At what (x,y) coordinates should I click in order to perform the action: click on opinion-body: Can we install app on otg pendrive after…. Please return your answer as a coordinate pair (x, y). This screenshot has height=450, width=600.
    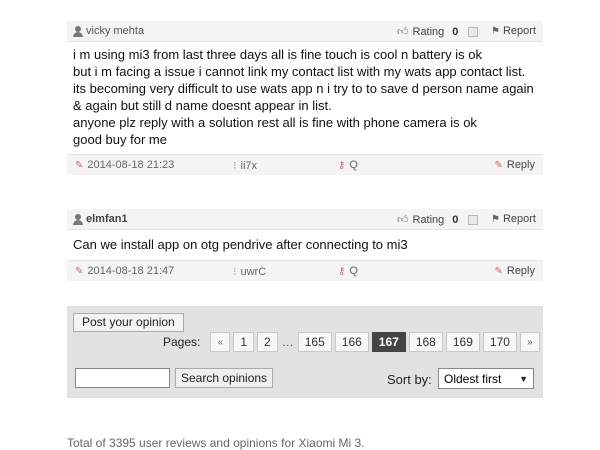
    Looking at the image, I should click on (305, 245).